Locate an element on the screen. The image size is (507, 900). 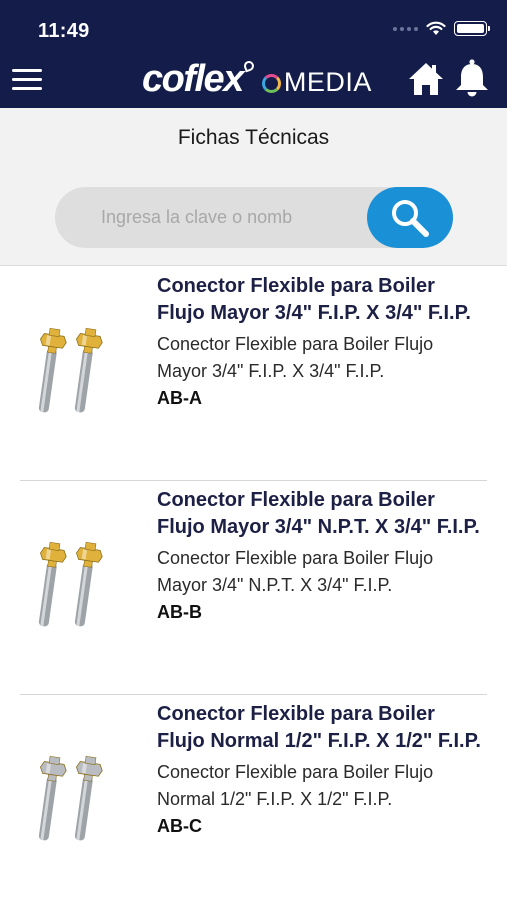
bell-icon is located at coordinates (472, 78).